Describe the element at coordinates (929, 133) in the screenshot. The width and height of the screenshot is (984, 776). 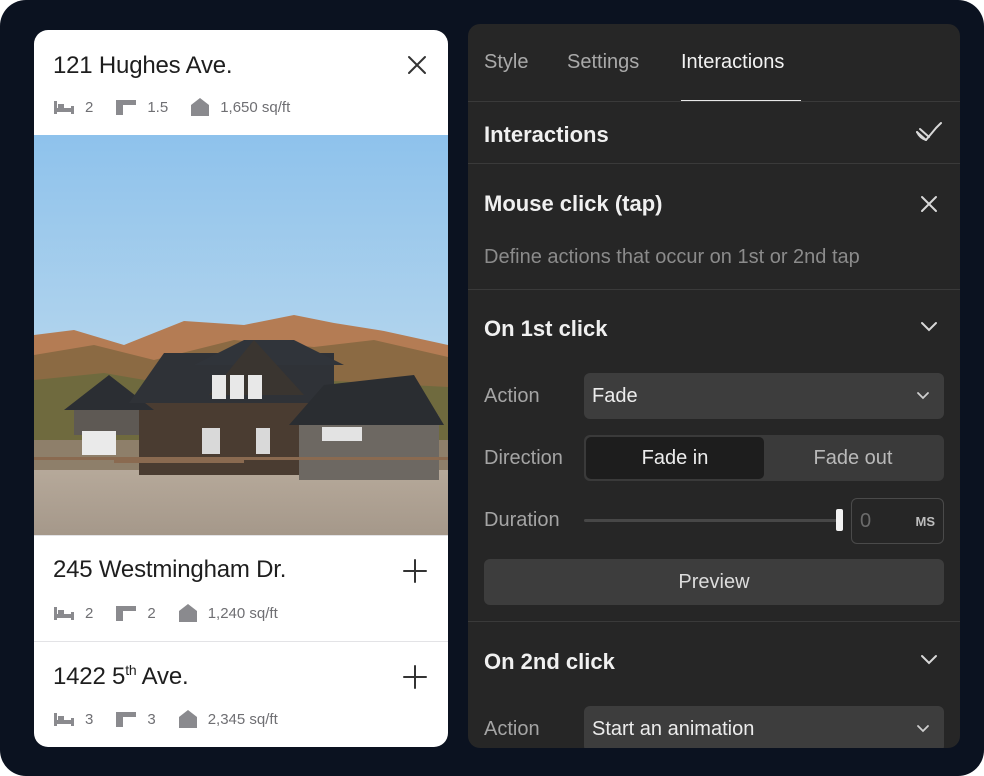
I see `brush-icon` at that location.